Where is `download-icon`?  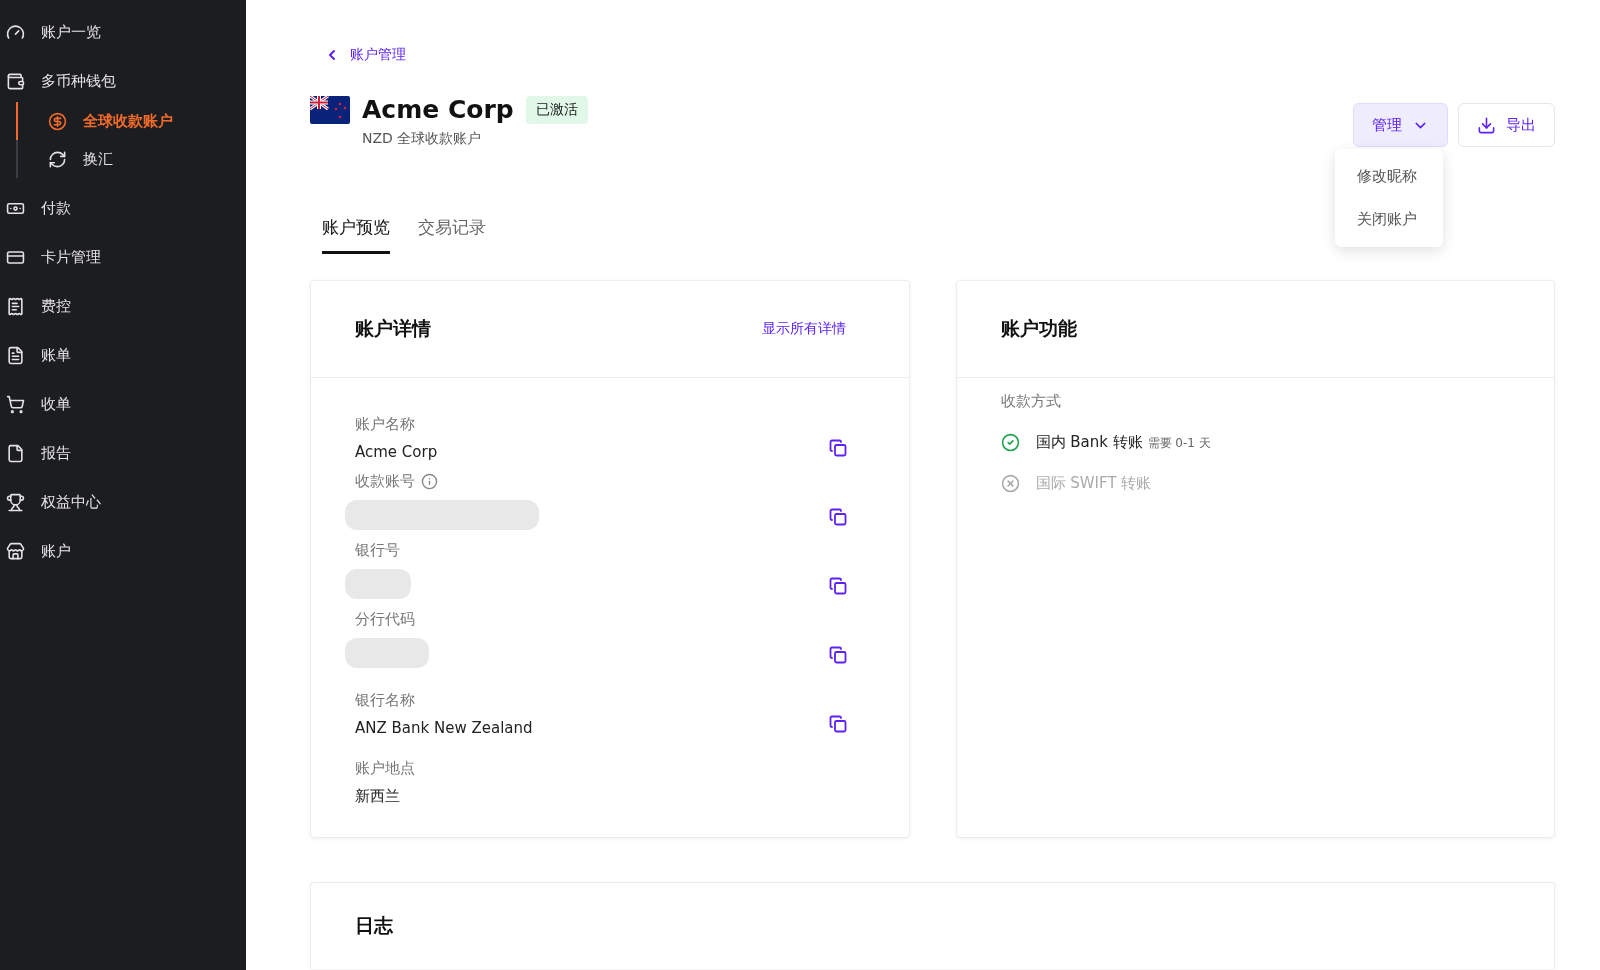 download-icon is located at coordinates (1486, 125).